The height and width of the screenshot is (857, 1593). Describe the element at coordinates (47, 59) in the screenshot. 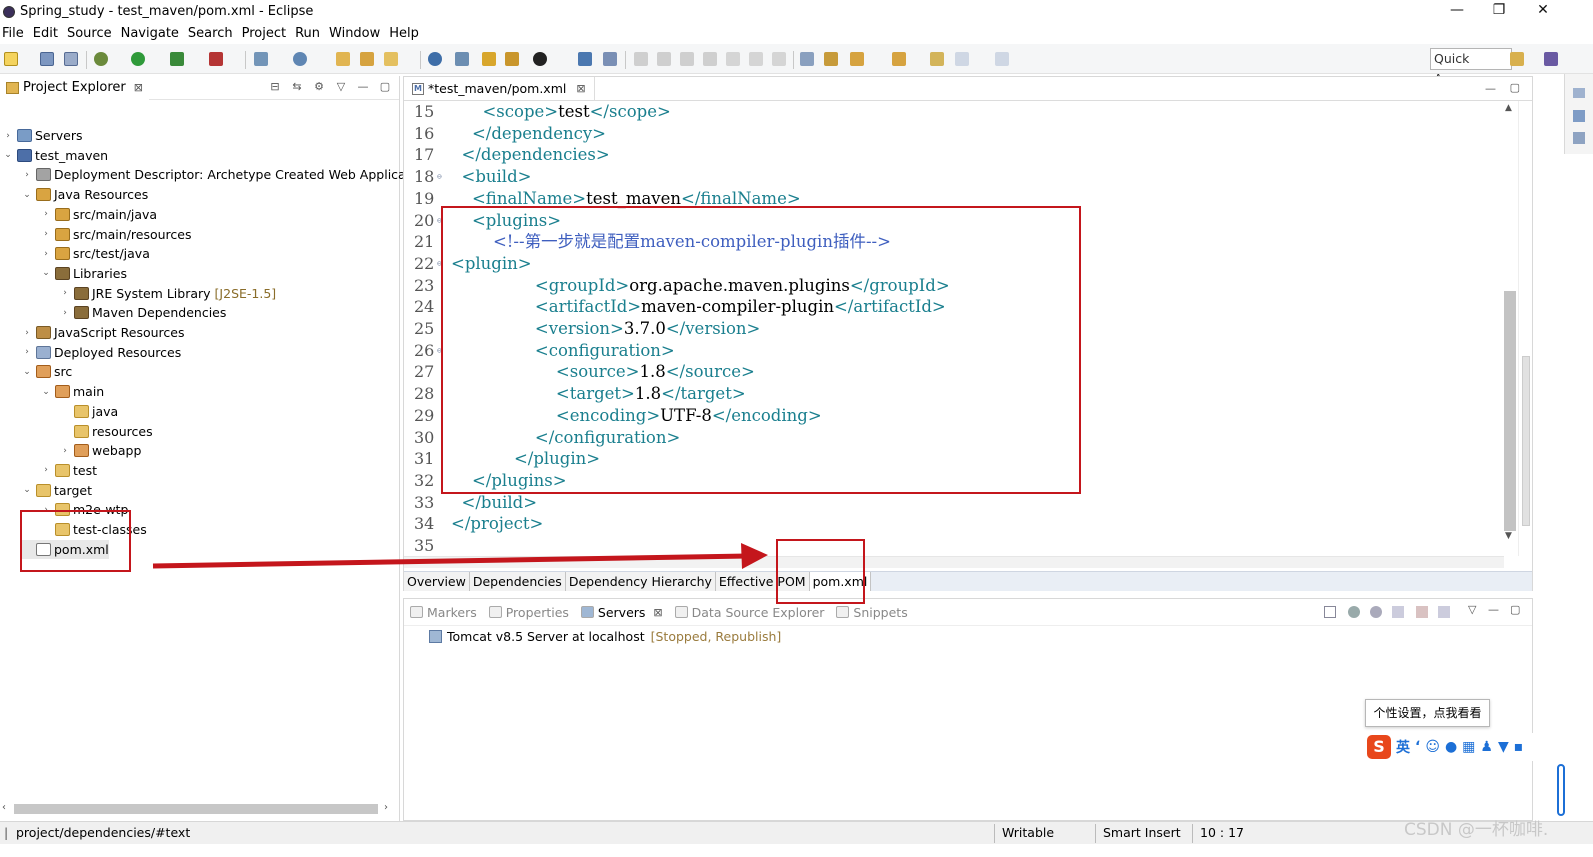

I see `save-icon` at that location.